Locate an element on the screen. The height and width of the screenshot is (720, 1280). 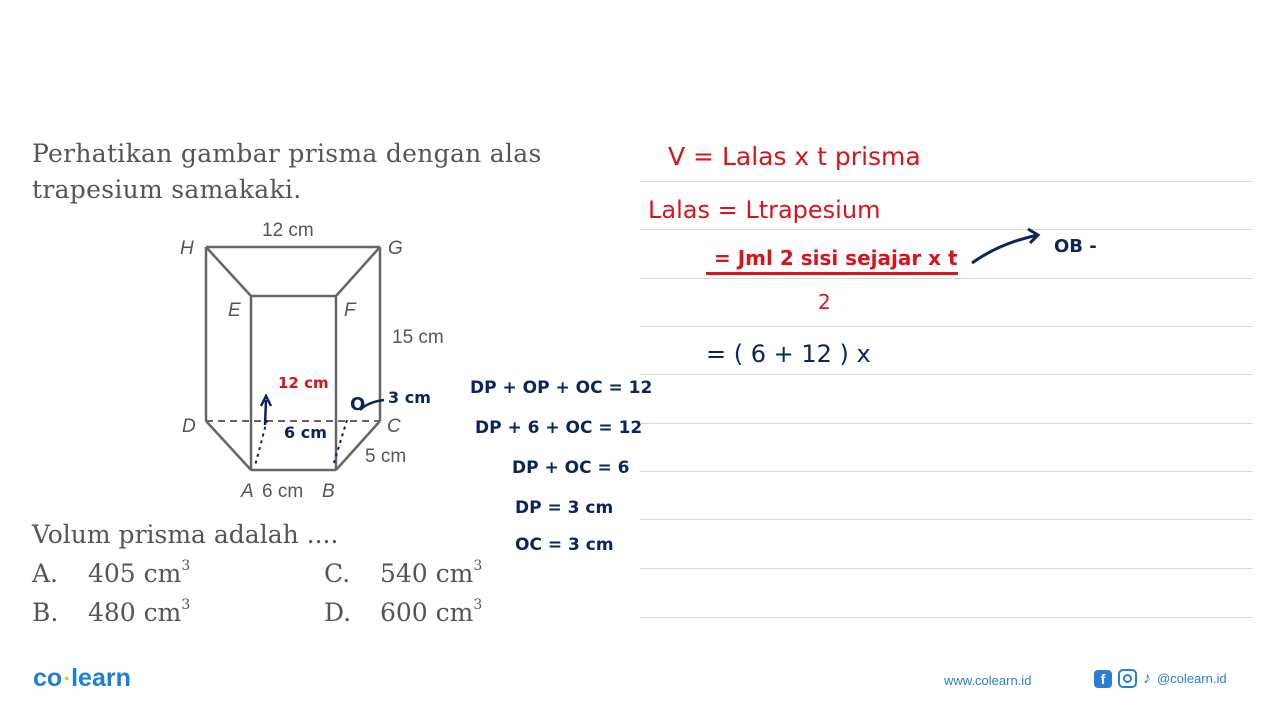
annot-blue-6cm: 6 cm is located at coordinates (305, 432).